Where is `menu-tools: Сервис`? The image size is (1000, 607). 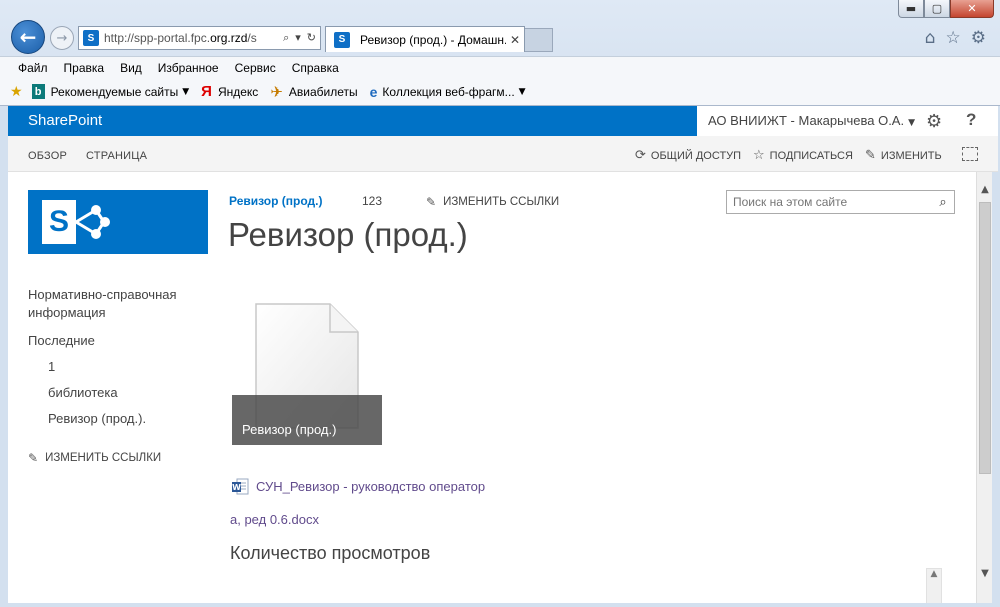
menu-tools: Сервис is located at coordinates (255, 68).